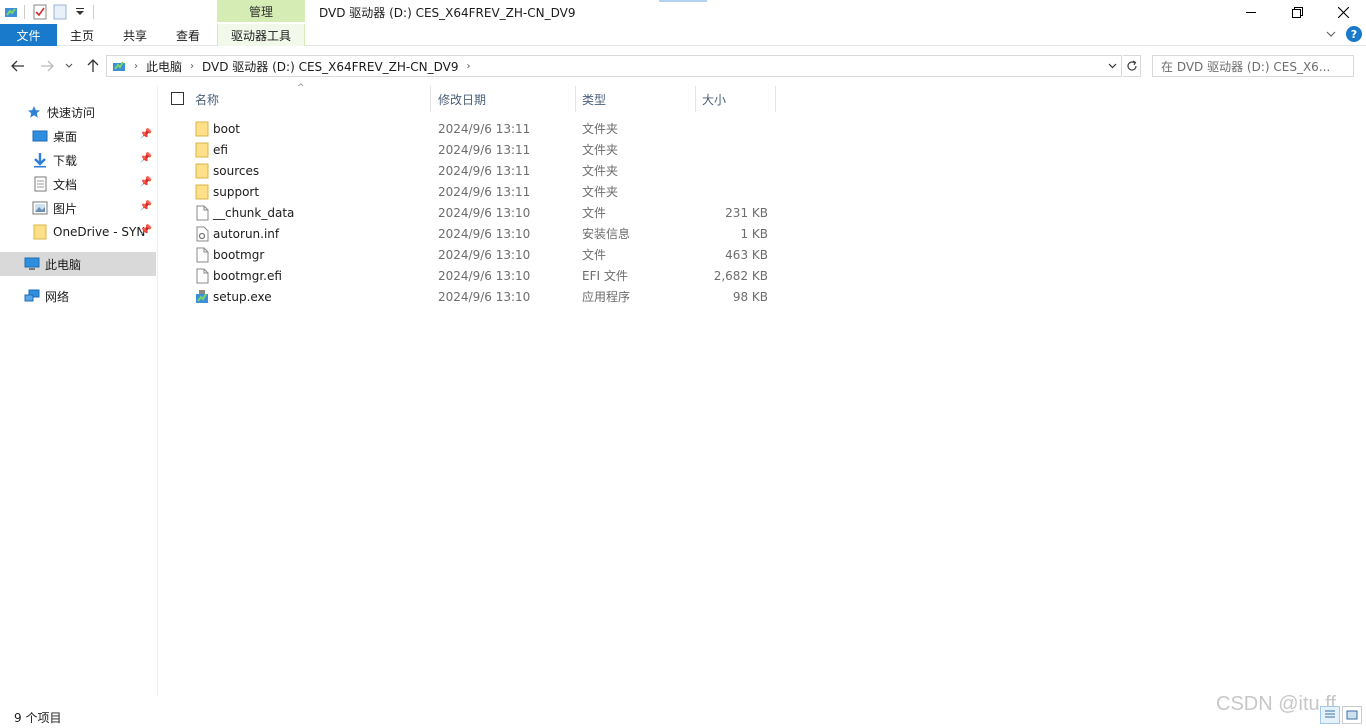 The image size is (1366, 728). I want to click on file-type: 应用程序, so click(606, 297).